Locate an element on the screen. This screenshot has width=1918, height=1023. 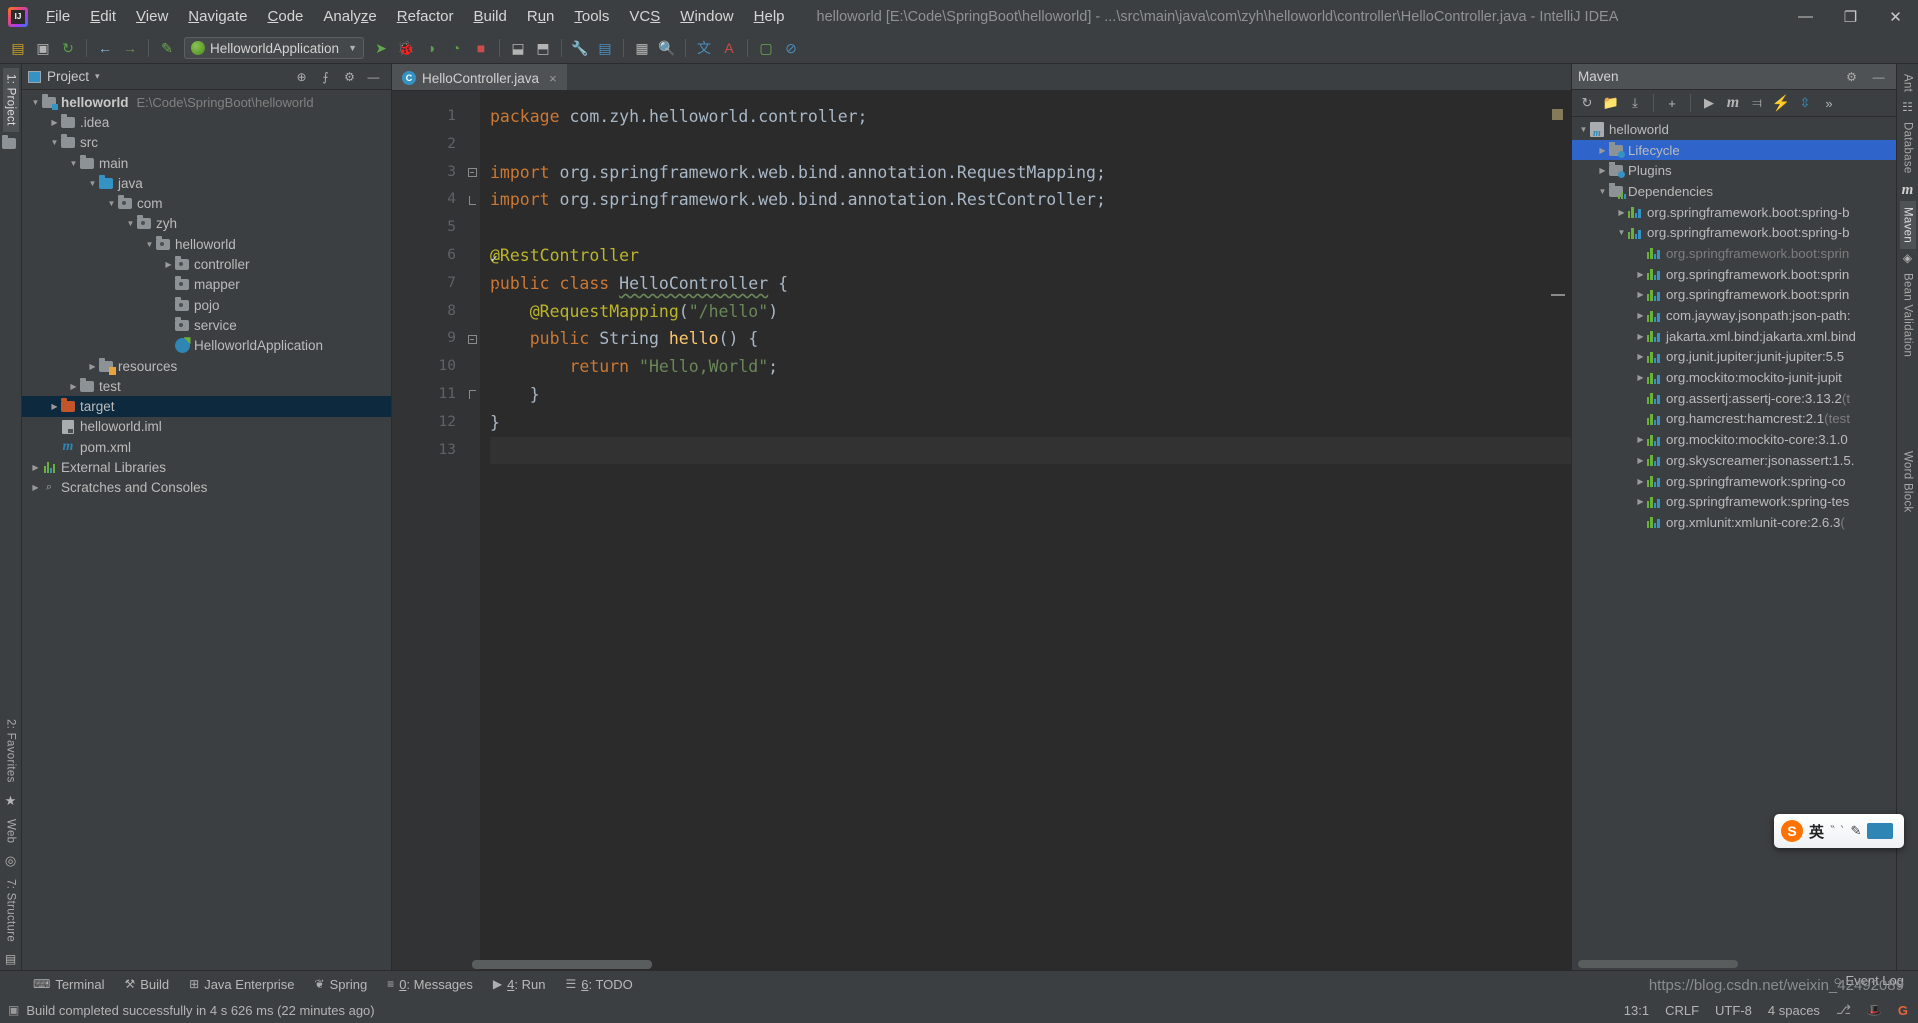
project-tree-row: ▼ java is located at coordinates (206, 183).